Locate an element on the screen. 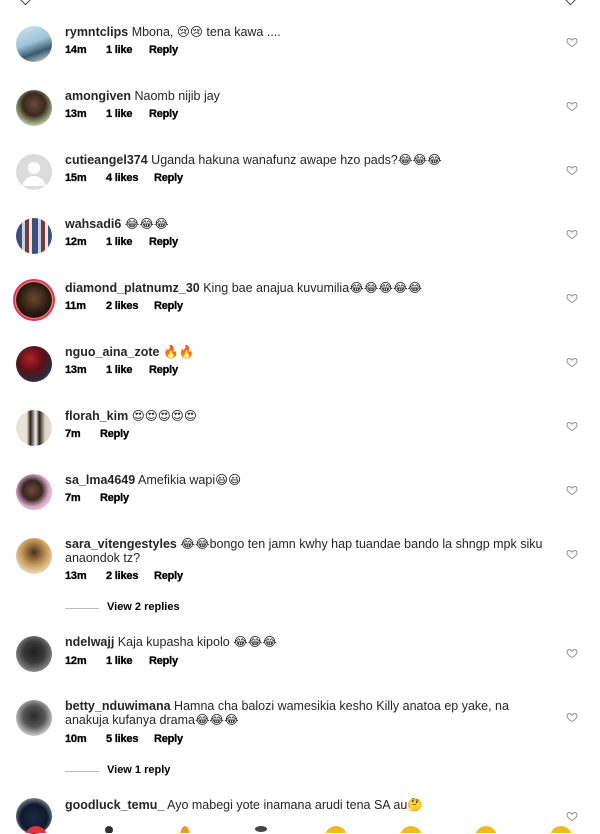 This screenshot has height=834, width=600. comment-username: sara_vitengestyles is located at coordinates (121, 544).